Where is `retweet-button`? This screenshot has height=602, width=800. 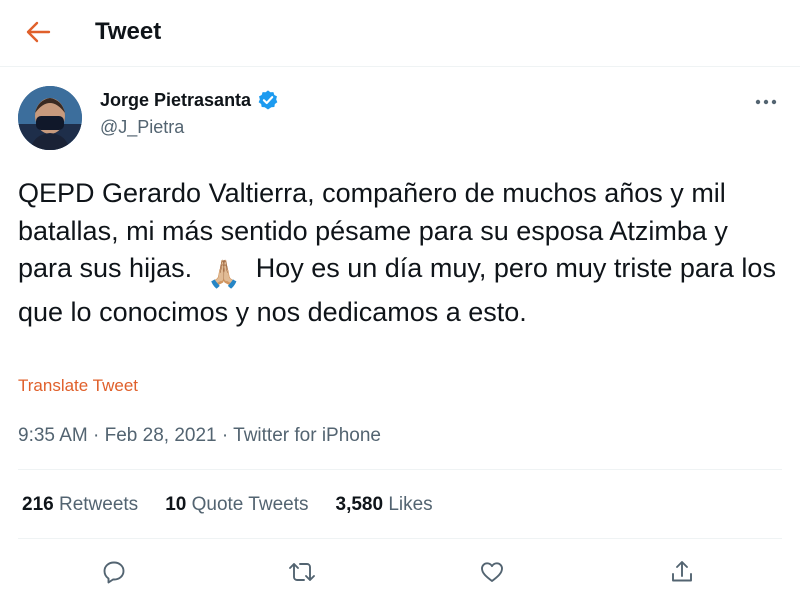
retweet-button is located at coordinates (302, 572).